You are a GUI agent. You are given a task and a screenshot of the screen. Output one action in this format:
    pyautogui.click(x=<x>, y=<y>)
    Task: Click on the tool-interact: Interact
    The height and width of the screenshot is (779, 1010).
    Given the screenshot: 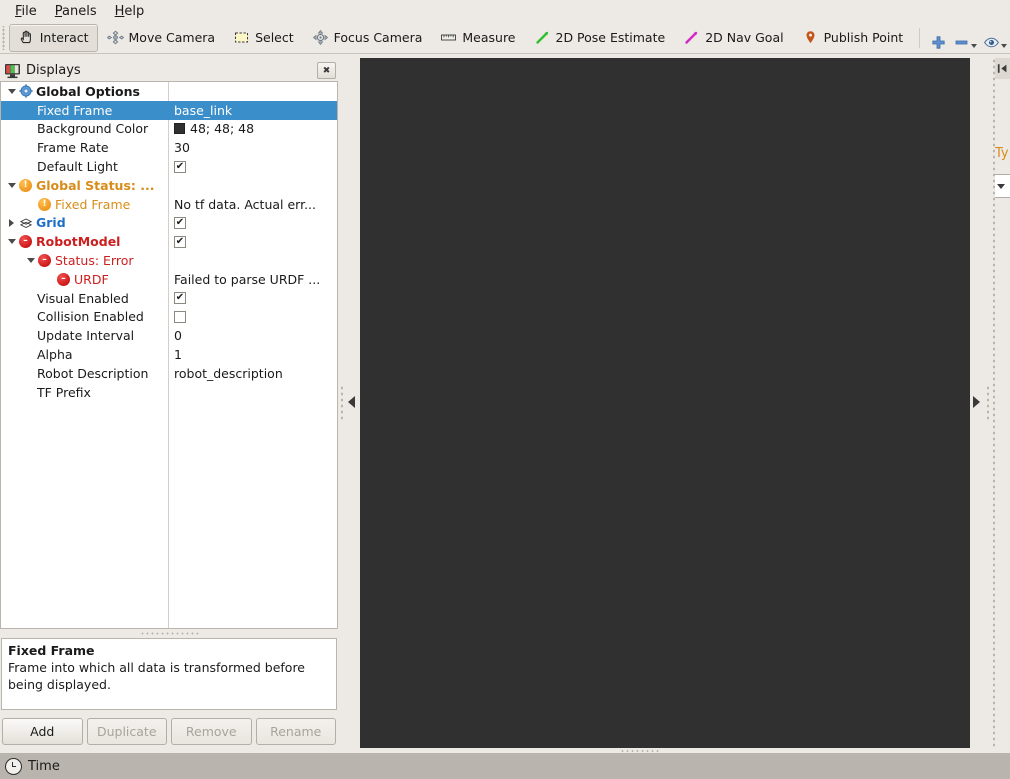 What is the action you would take?
    pyautogui.click(x=53, y=37)
    